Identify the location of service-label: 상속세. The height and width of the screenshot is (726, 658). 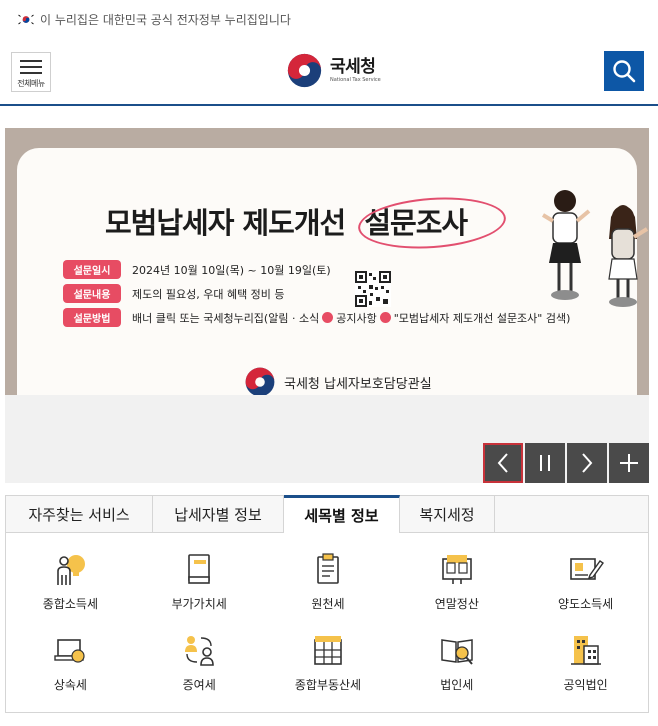
(70, 685).